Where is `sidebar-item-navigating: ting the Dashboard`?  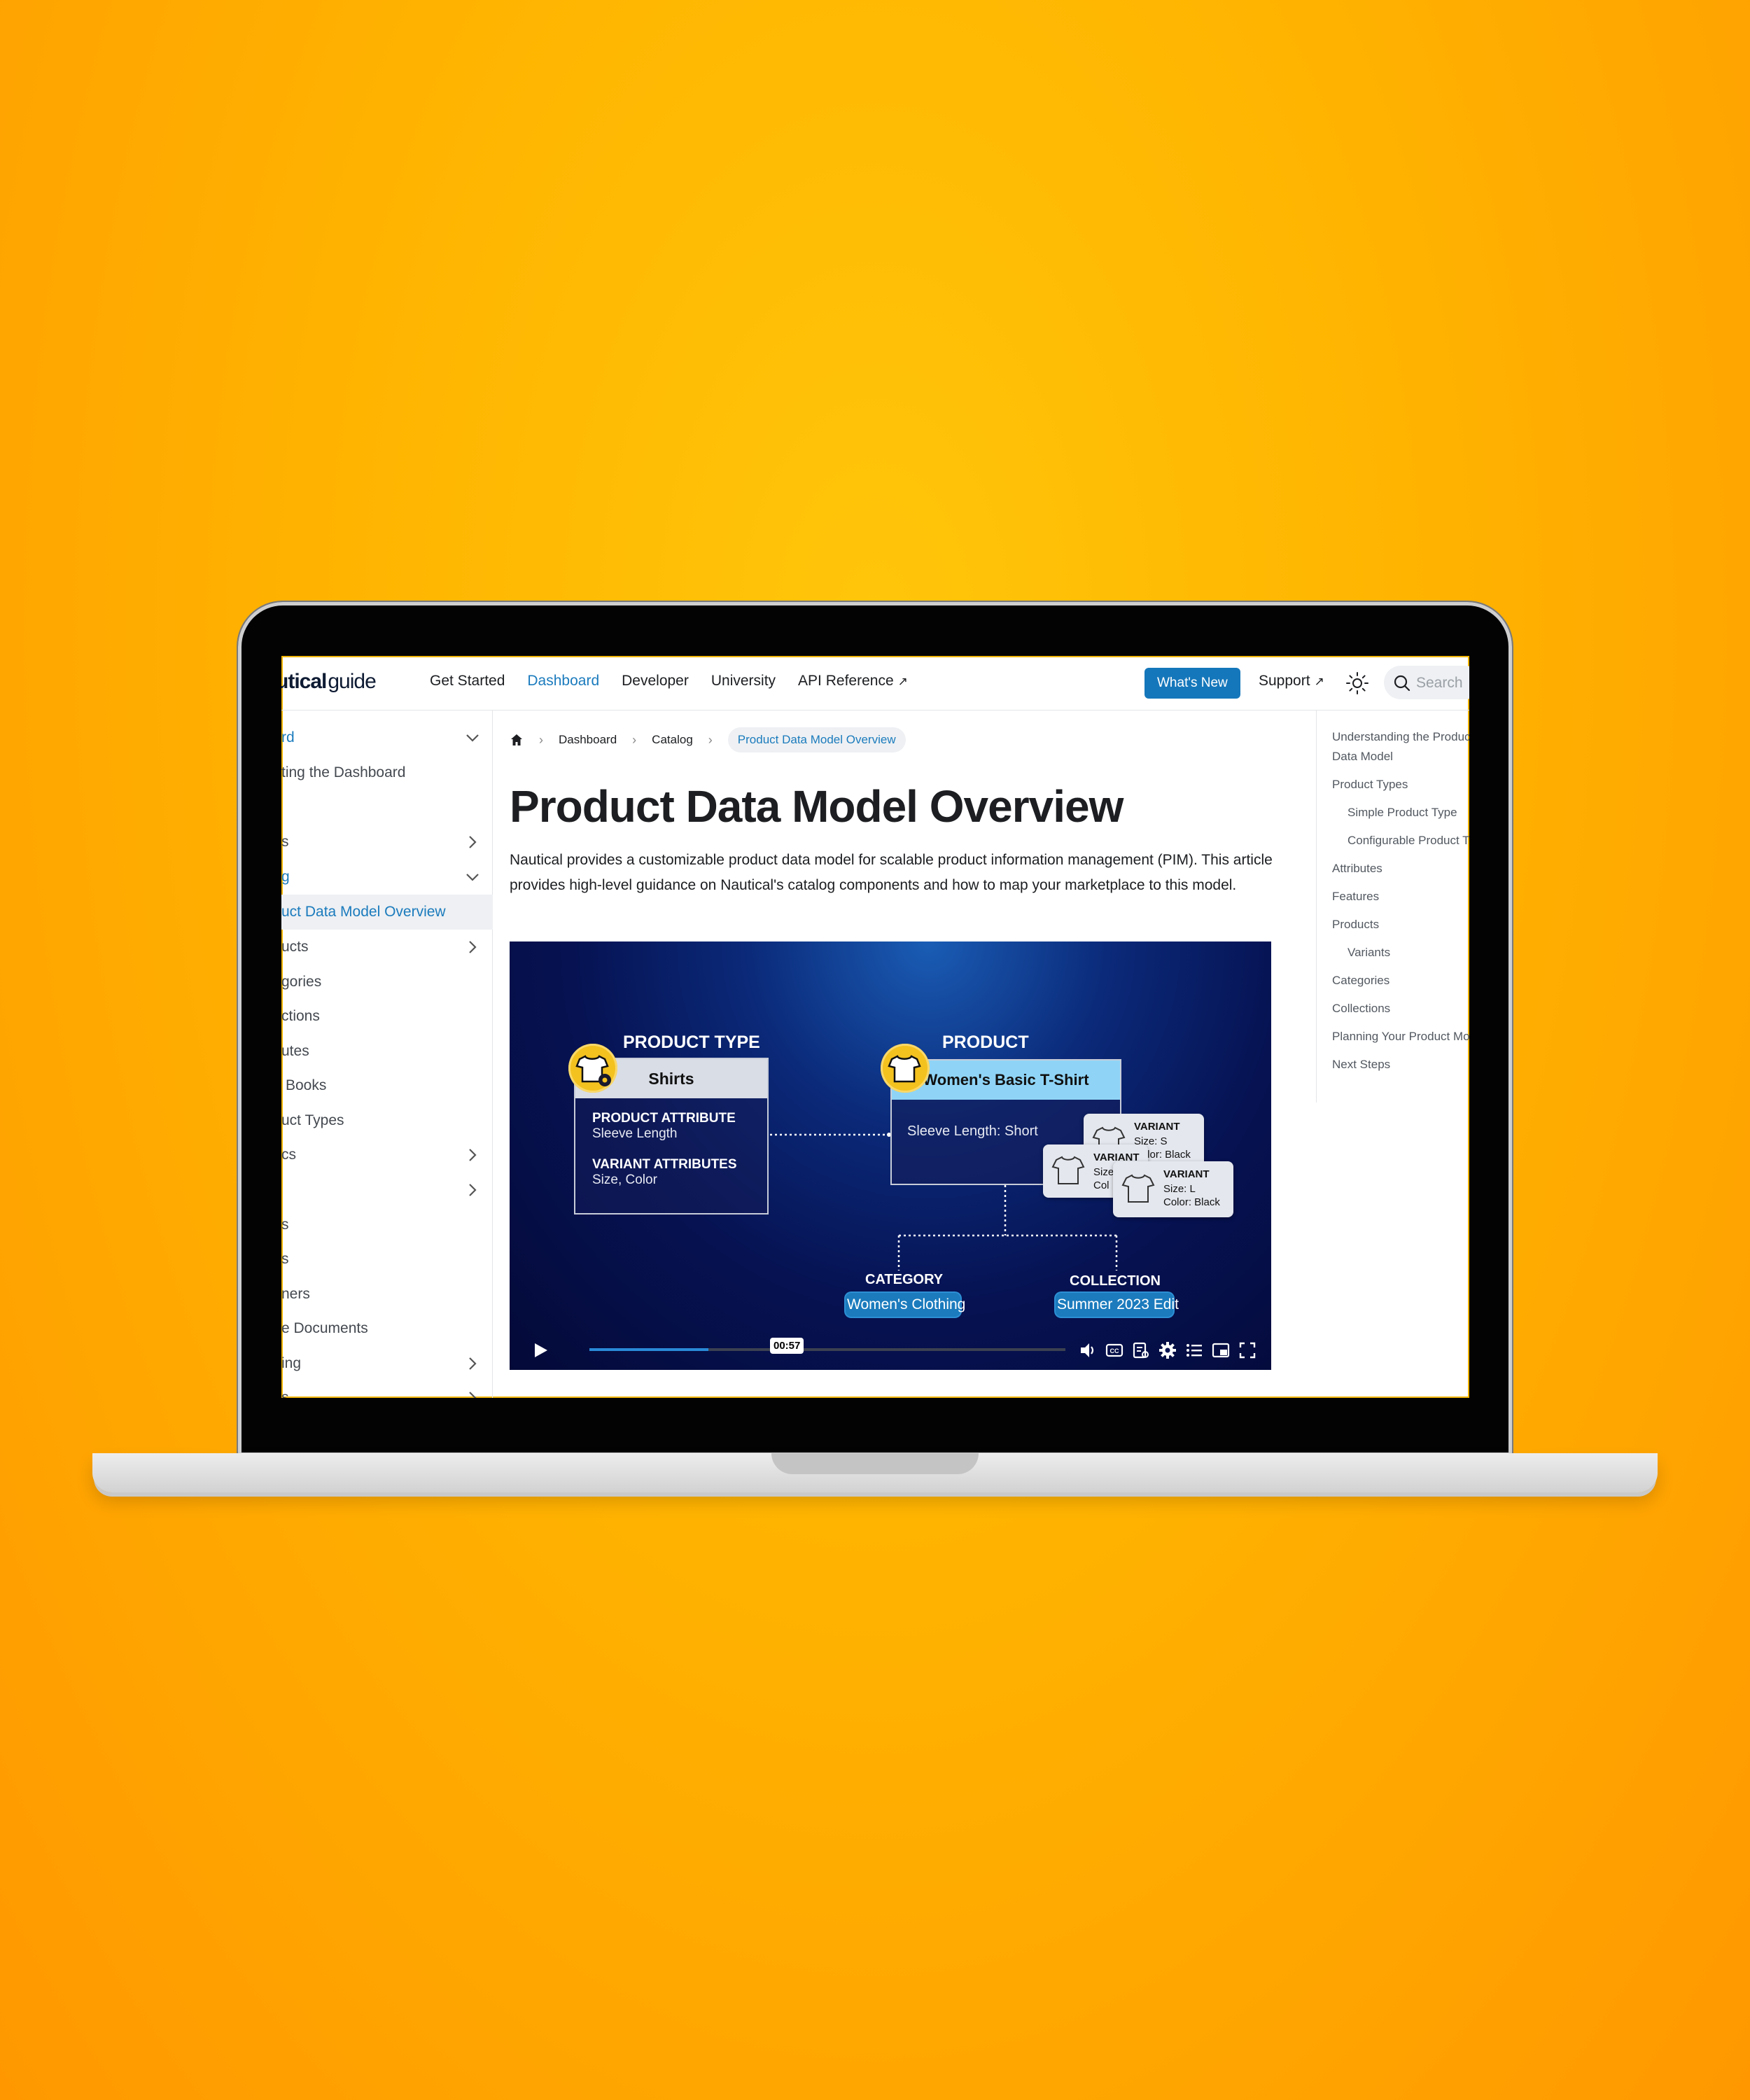 sidebar-item-navigating: ting the Dashboard is located at coordinates (387, 772).